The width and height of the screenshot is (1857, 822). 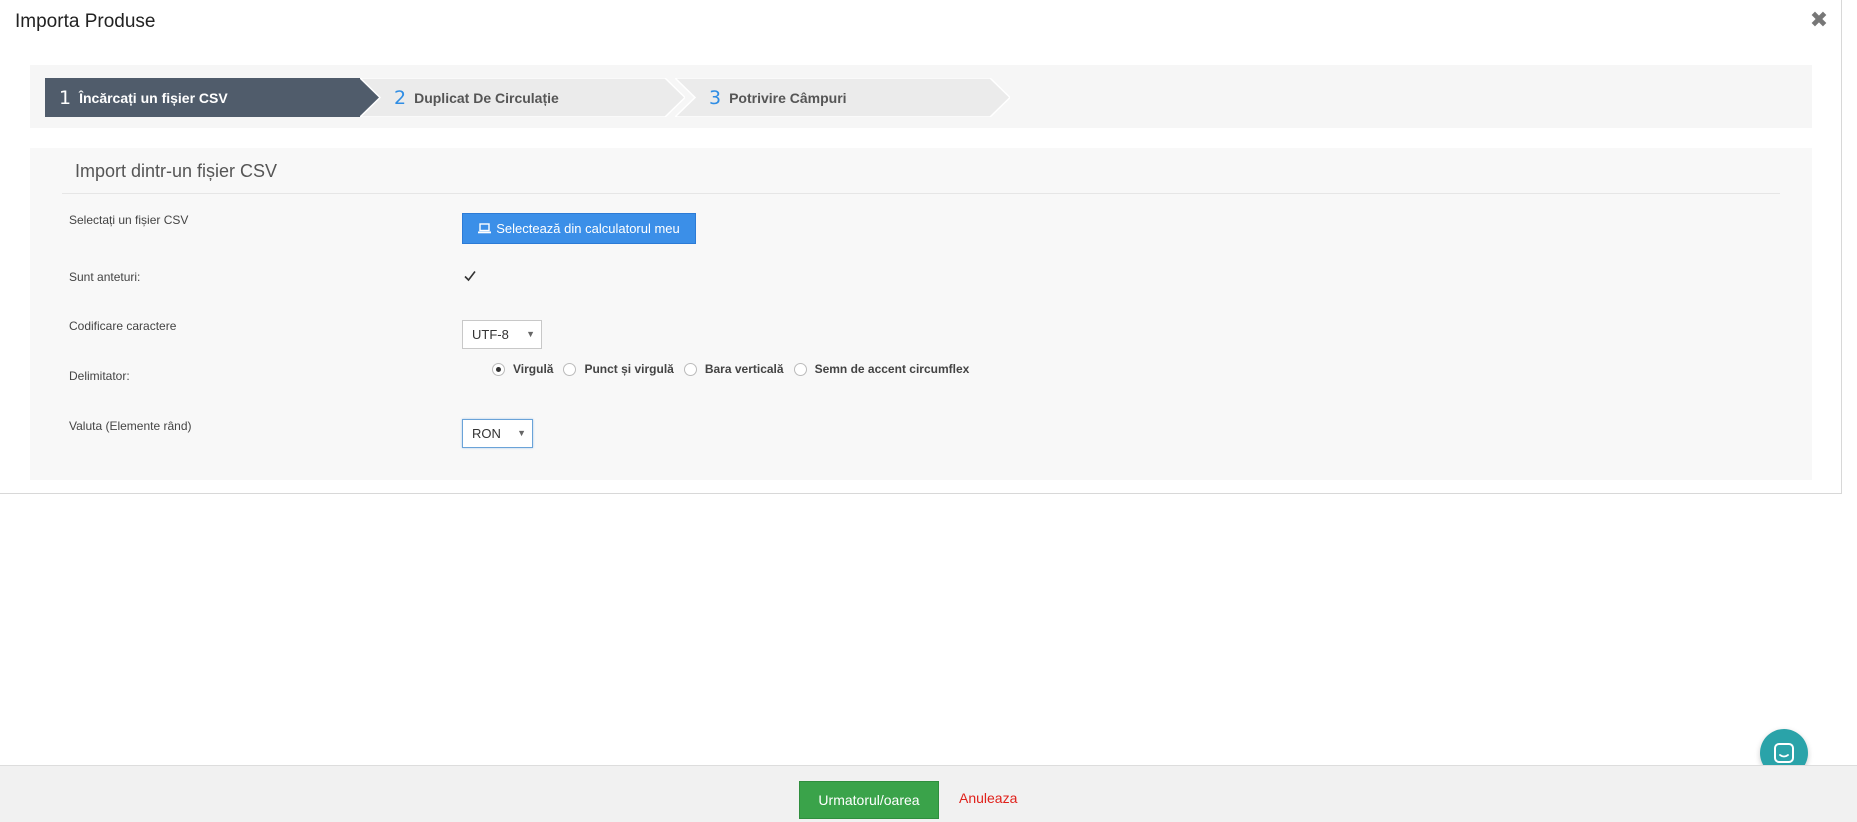 What do you see at coordinates (788, 97) in the screenshot?
I see `step-3-label: Potrivire Câmpuri` at bounding box center [788, 97].